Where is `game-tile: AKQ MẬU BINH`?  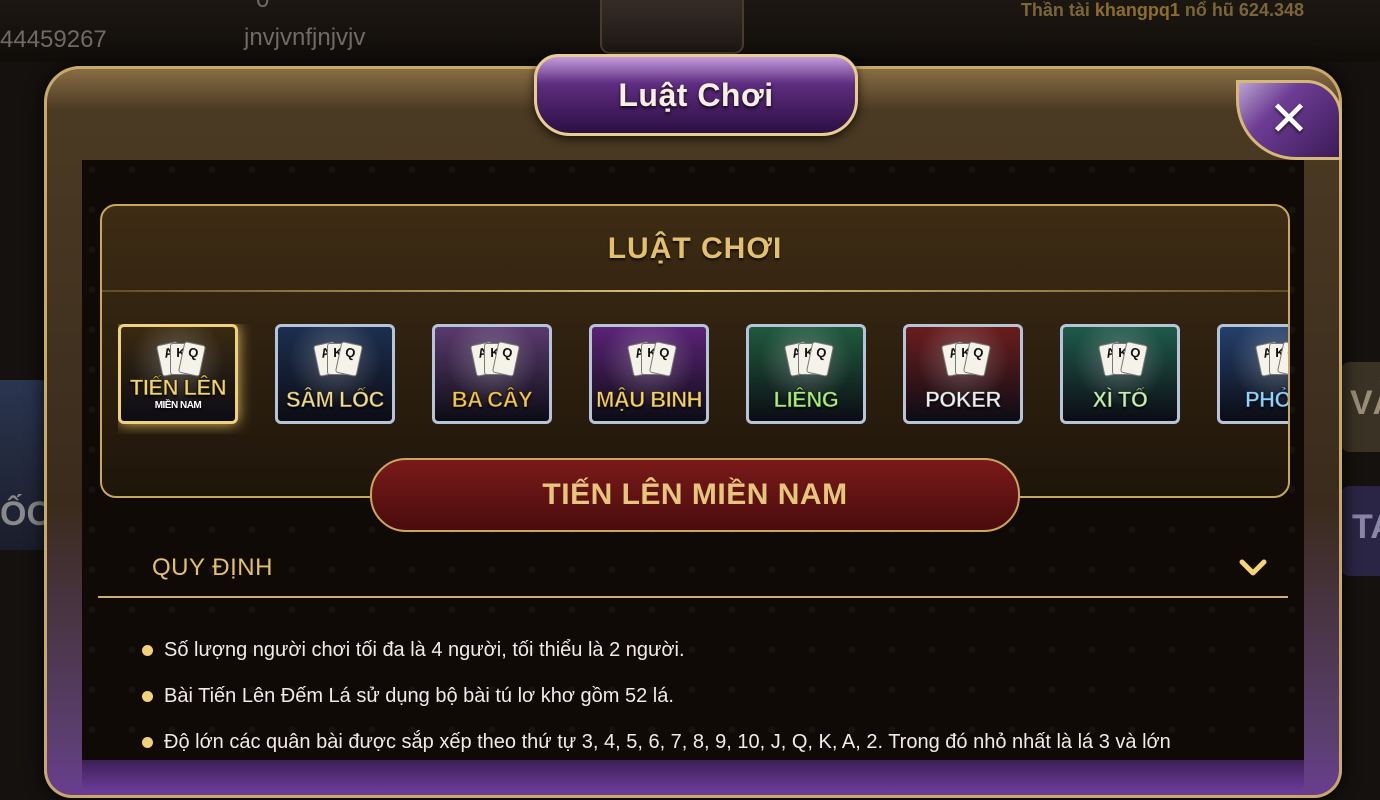 game-tile: AKQ MẬU BINH is located at coordinates (649, 374).